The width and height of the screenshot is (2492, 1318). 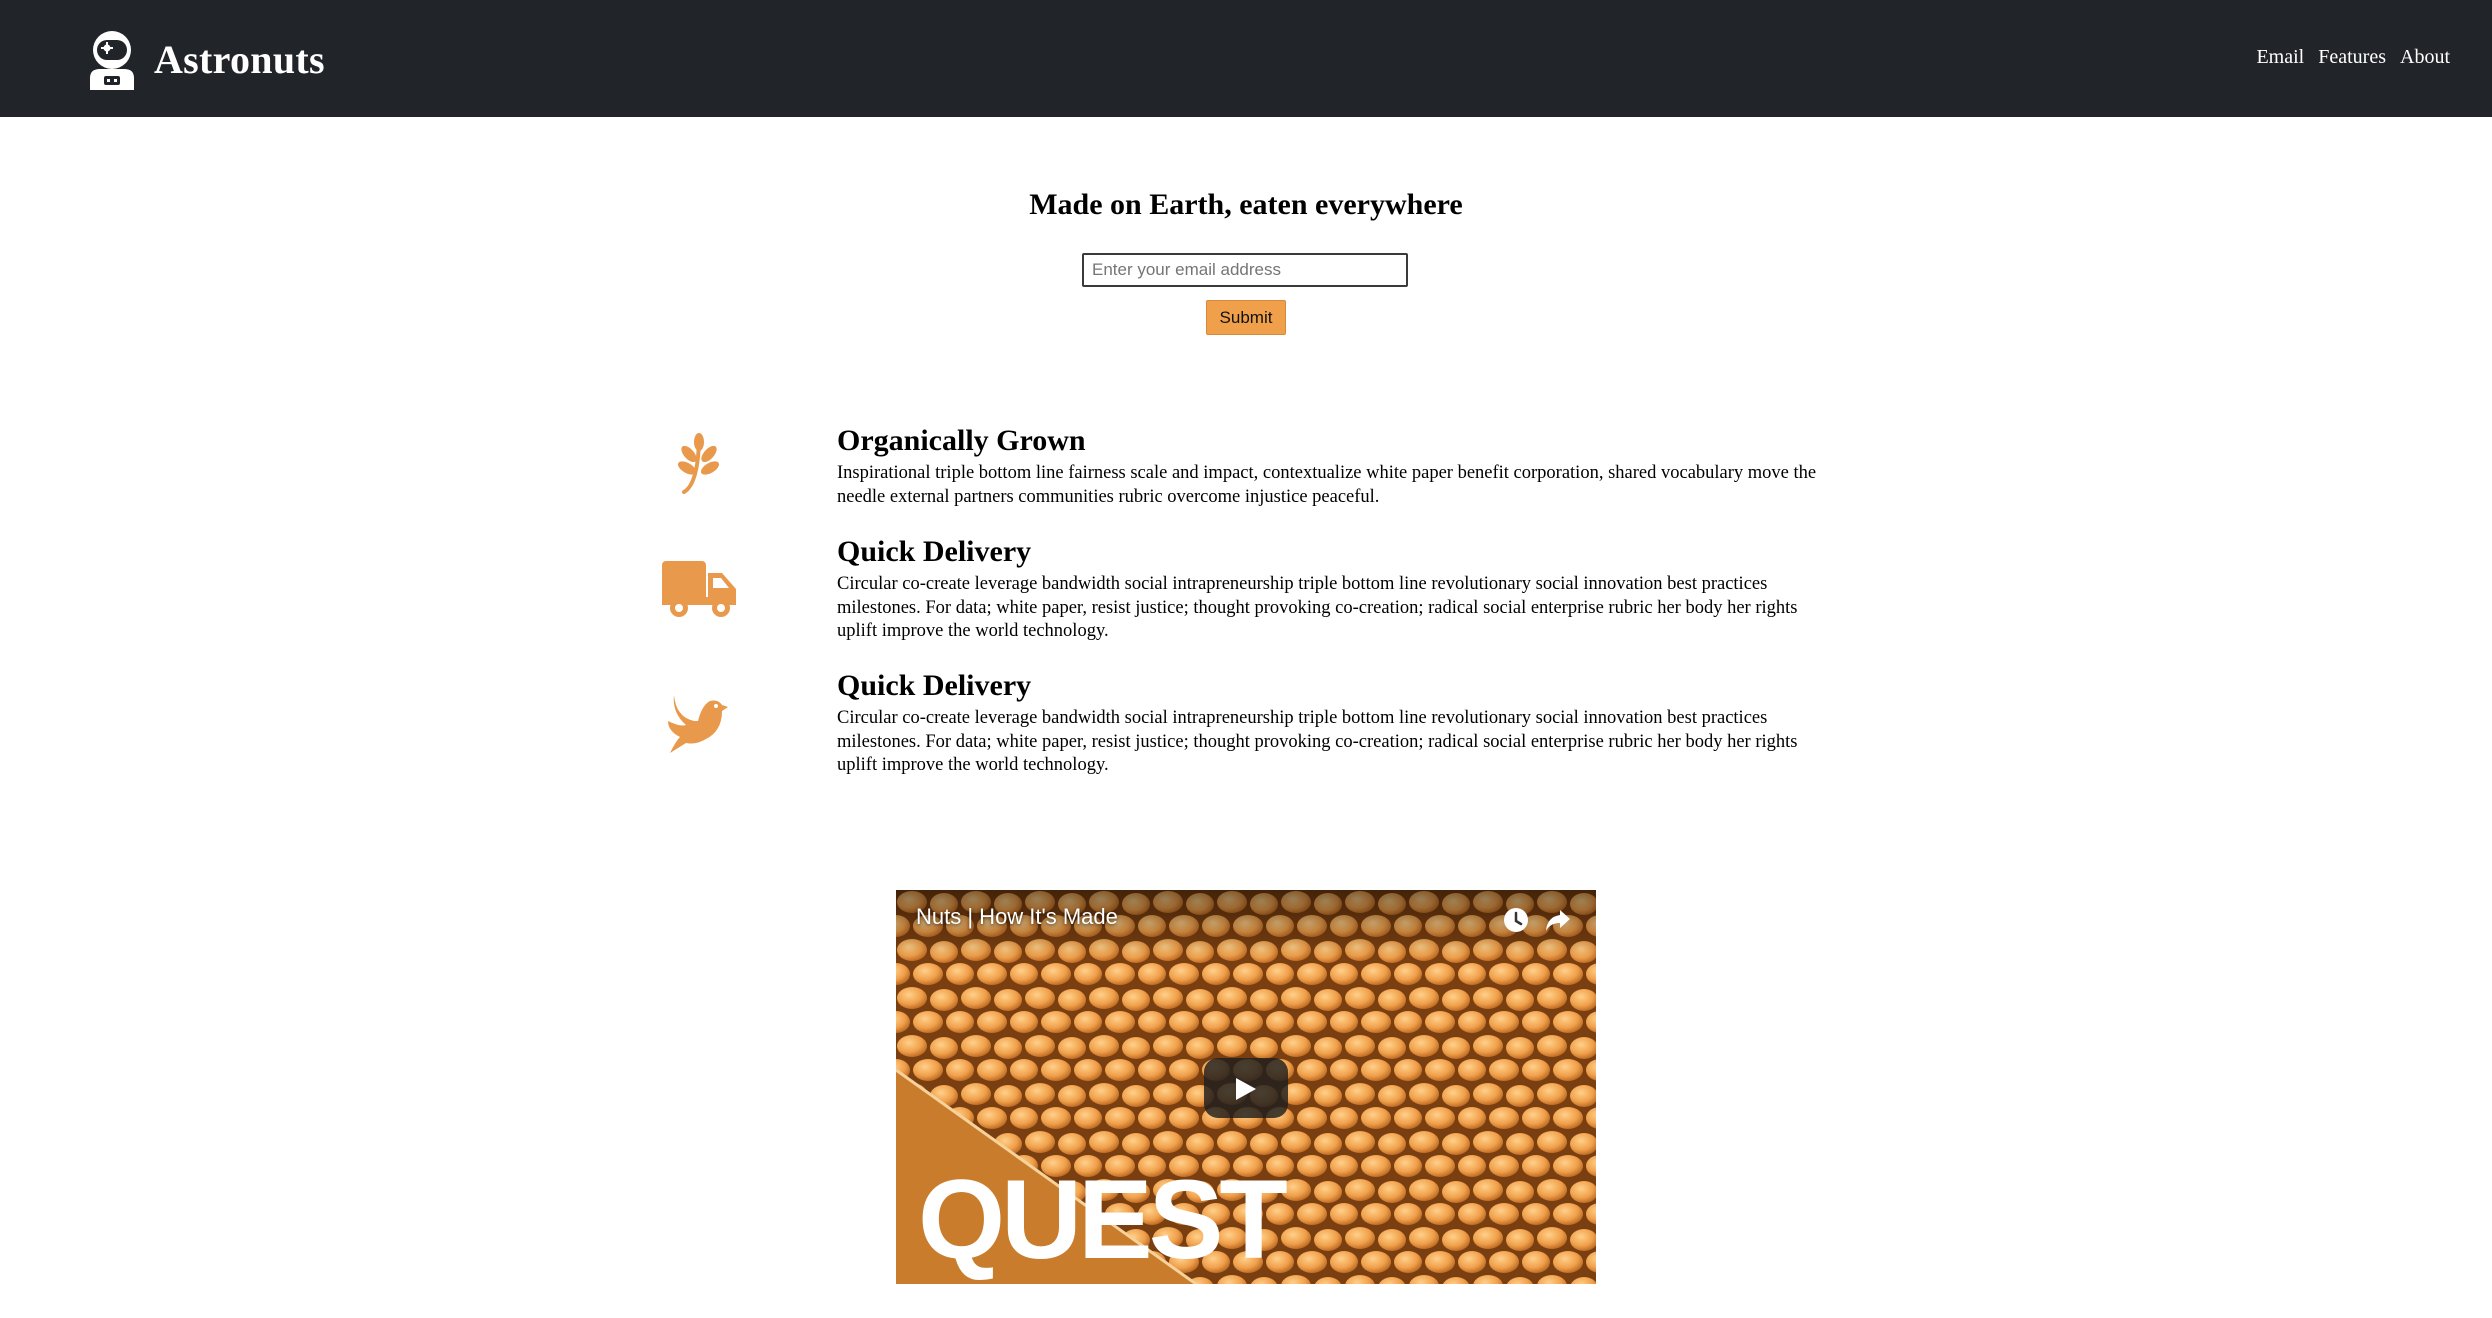 I want to click on play-icon, so click(x=1246, y=1089).